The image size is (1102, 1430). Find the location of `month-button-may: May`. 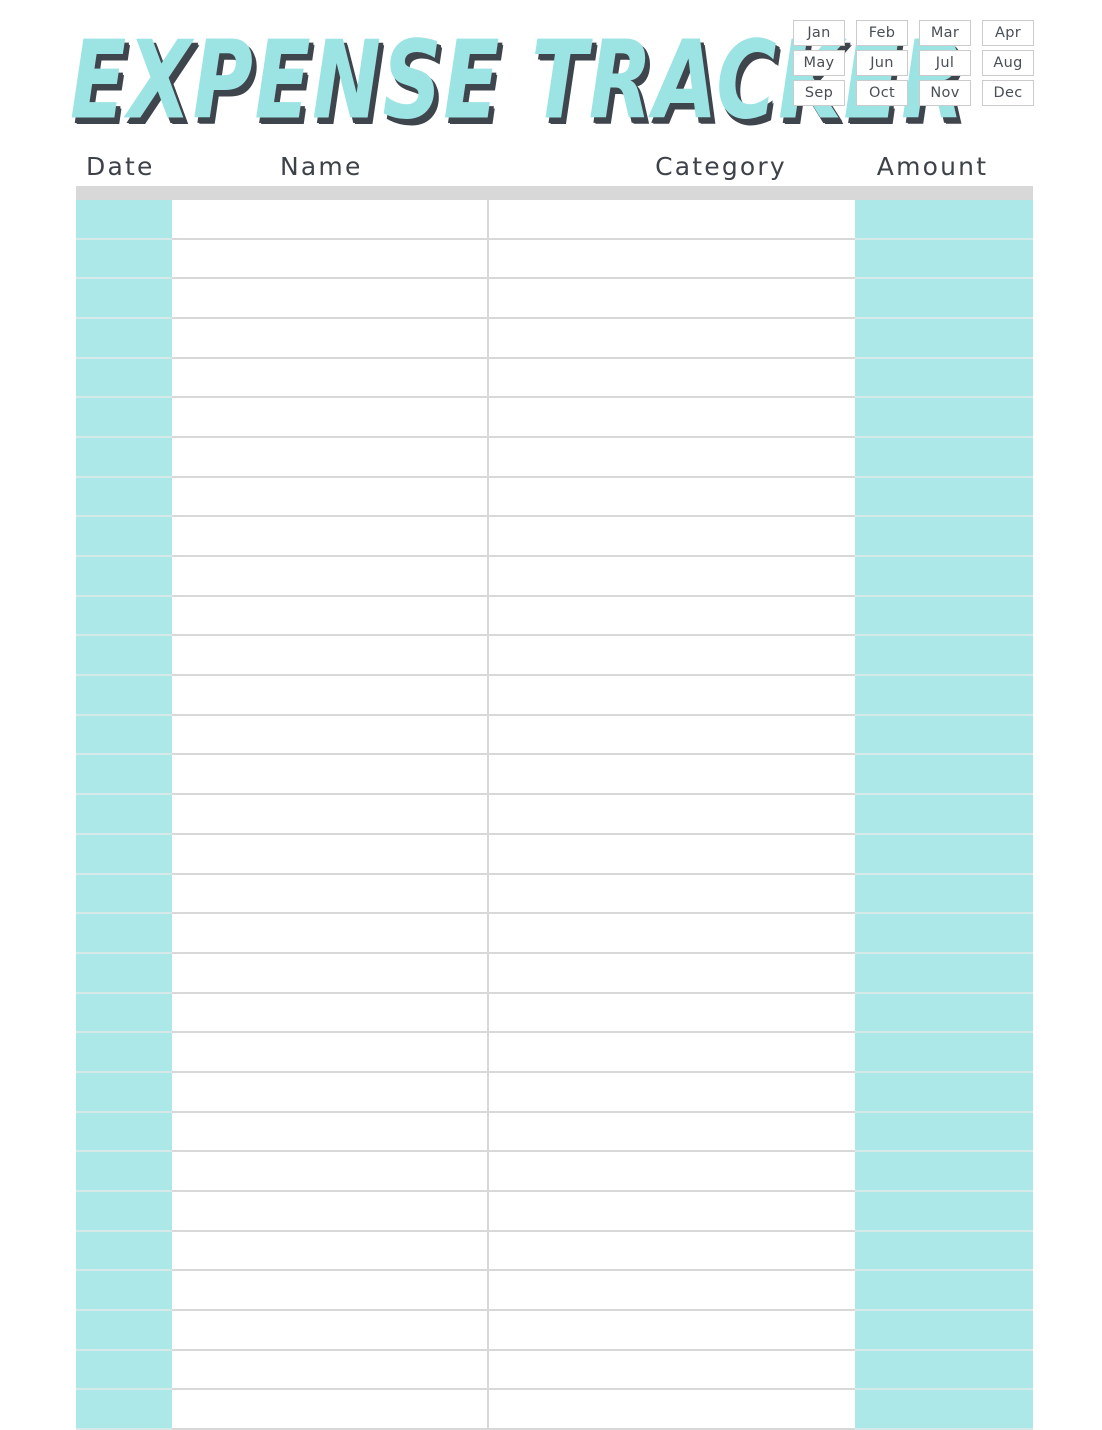

month-button-may: May is located at coordinates (819, 63).